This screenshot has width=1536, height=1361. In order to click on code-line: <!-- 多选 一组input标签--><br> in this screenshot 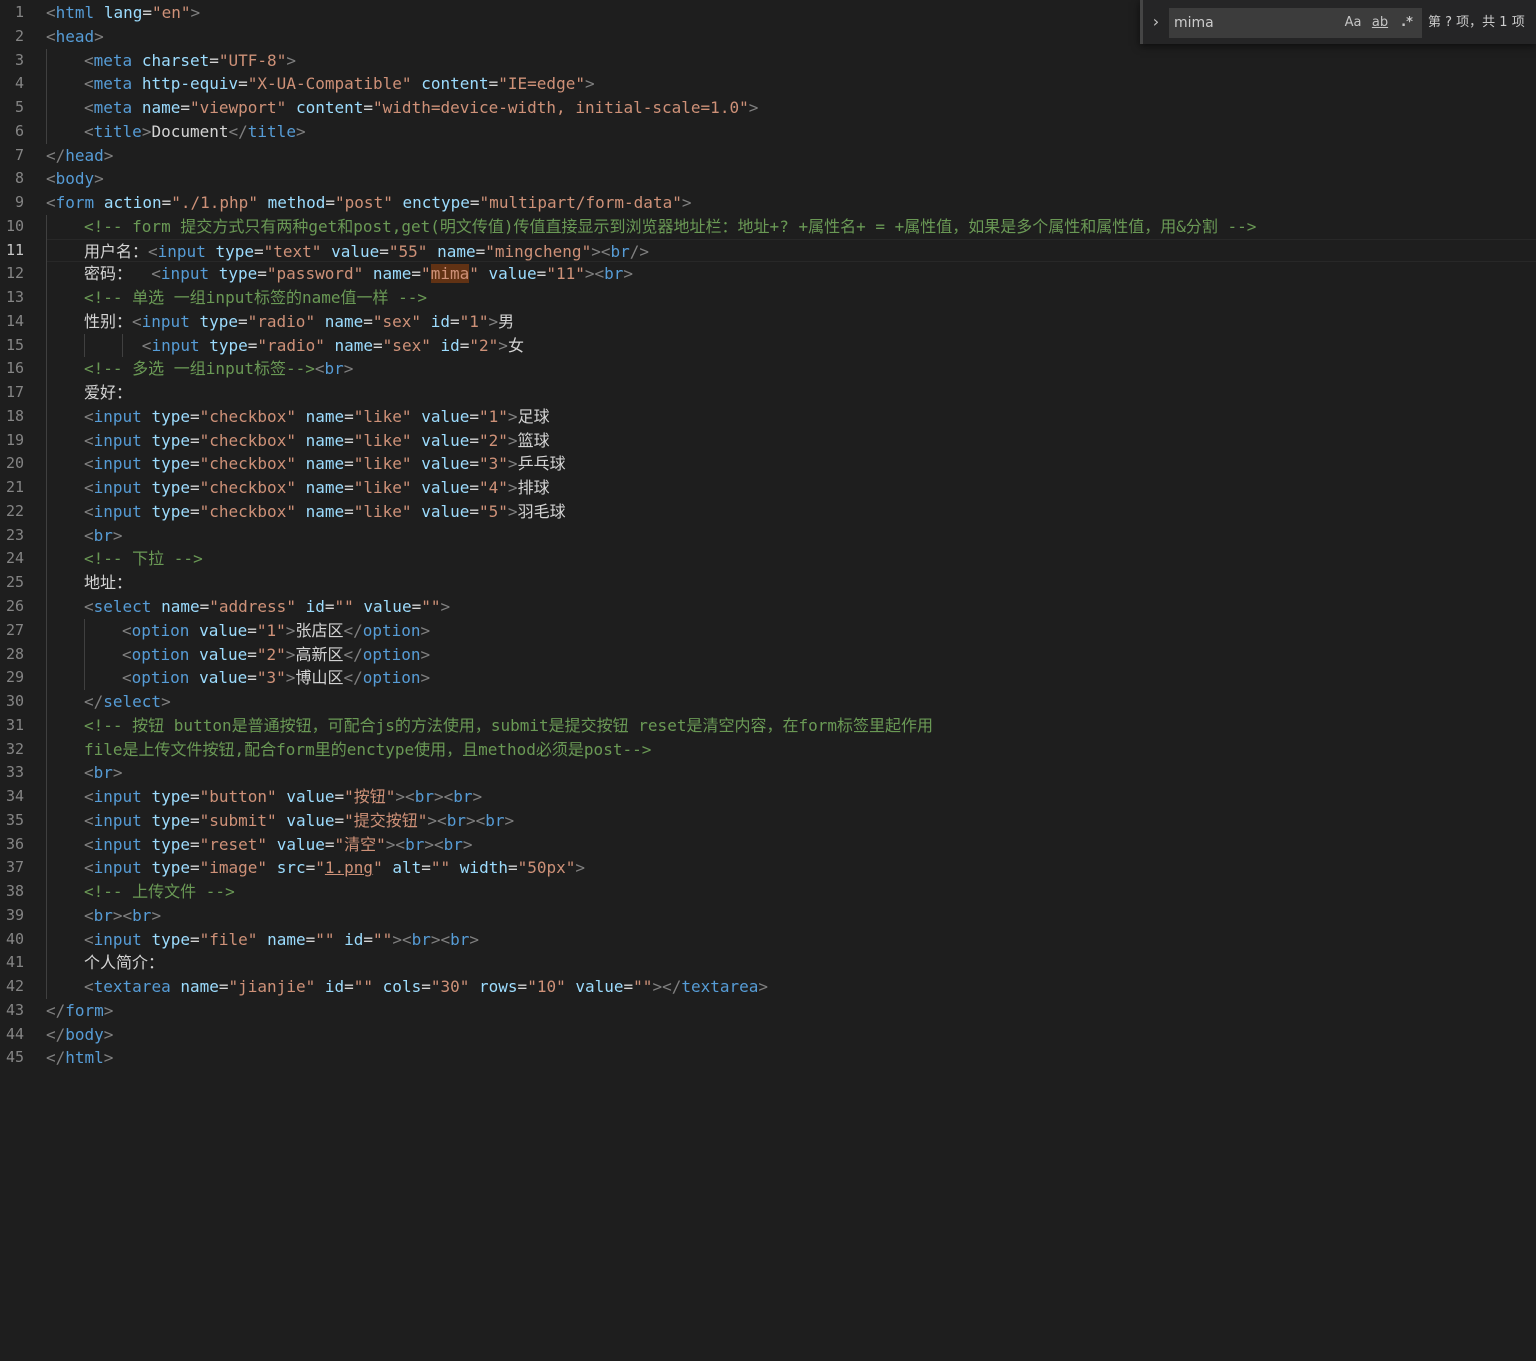, I will do `click(791, 369)`.